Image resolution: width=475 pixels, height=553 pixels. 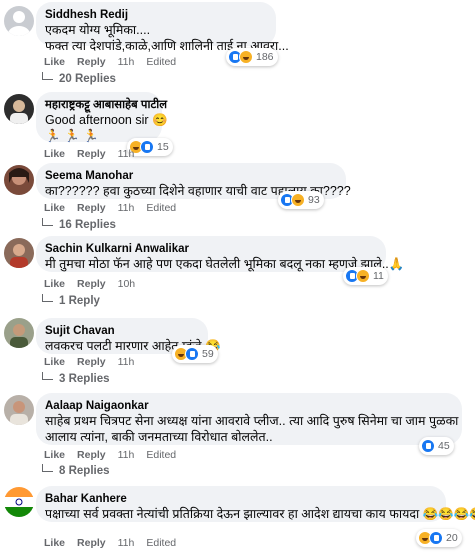 What do you see at coordinates (378, 276) in the screenshot?
I see `reaction-count: 11` at bounding box center [378, 276].